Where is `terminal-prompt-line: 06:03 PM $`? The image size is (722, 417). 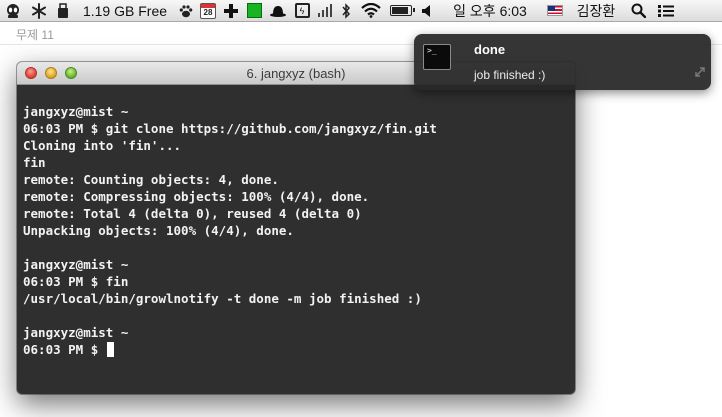
terminal-prompt-line: 06:03 PM $ is located at coordinates (296, 349).